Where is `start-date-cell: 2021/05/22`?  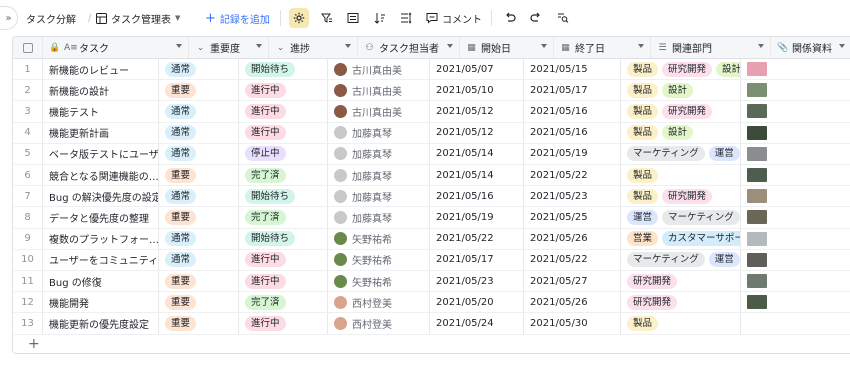 start-date-cell: 2021/05/22 is located at coordinates (477, 238).